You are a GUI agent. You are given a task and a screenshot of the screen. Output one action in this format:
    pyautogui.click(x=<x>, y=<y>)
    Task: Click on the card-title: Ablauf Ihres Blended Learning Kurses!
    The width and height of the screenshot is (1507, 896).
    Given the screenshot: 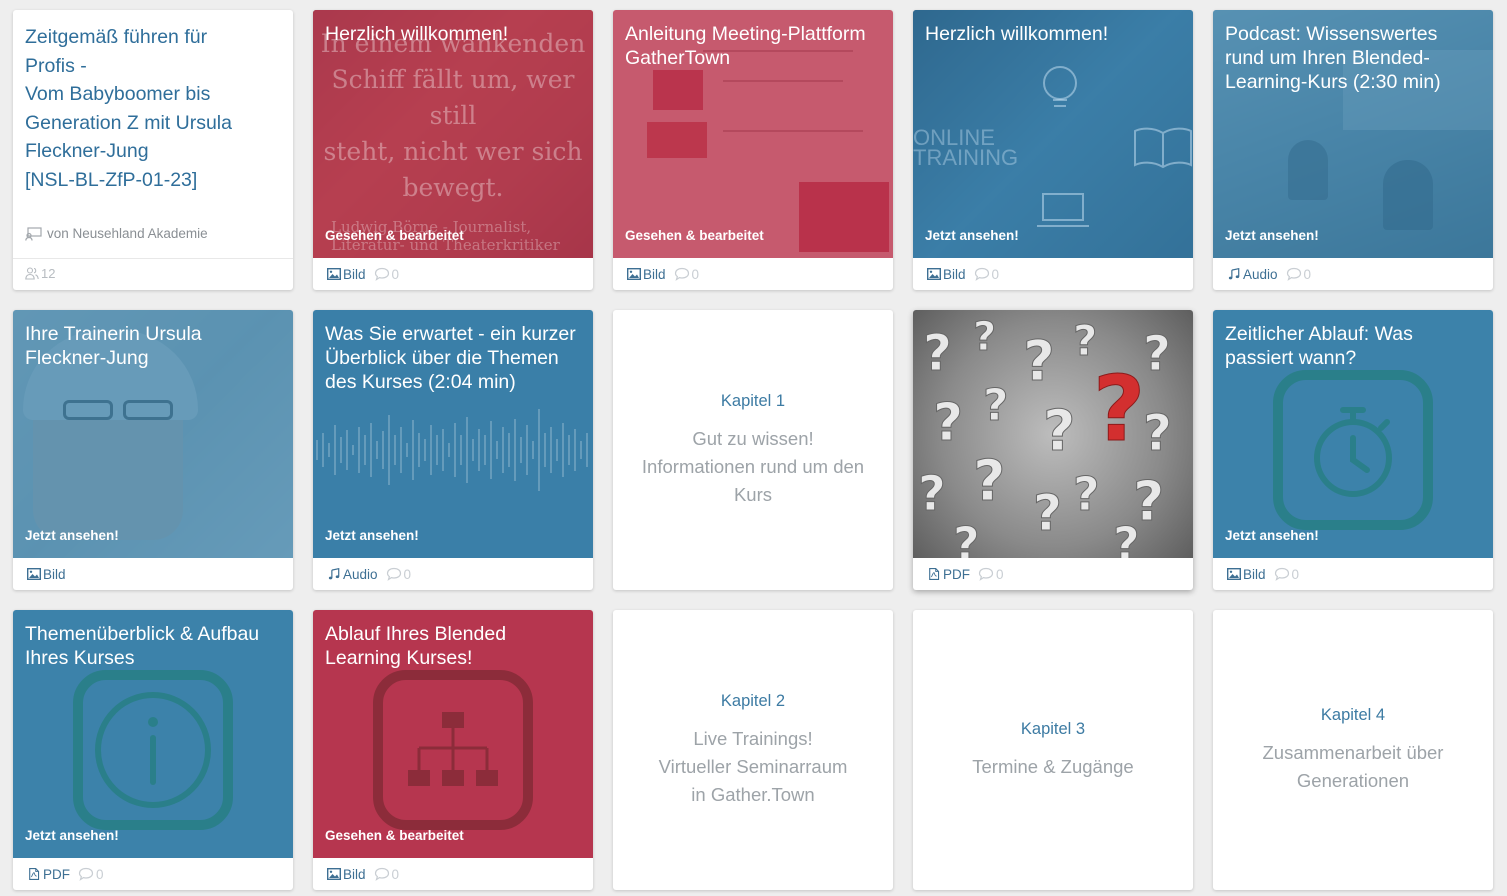 What is the action you would take?
    pyautogui.click(x=416, y=646)
    